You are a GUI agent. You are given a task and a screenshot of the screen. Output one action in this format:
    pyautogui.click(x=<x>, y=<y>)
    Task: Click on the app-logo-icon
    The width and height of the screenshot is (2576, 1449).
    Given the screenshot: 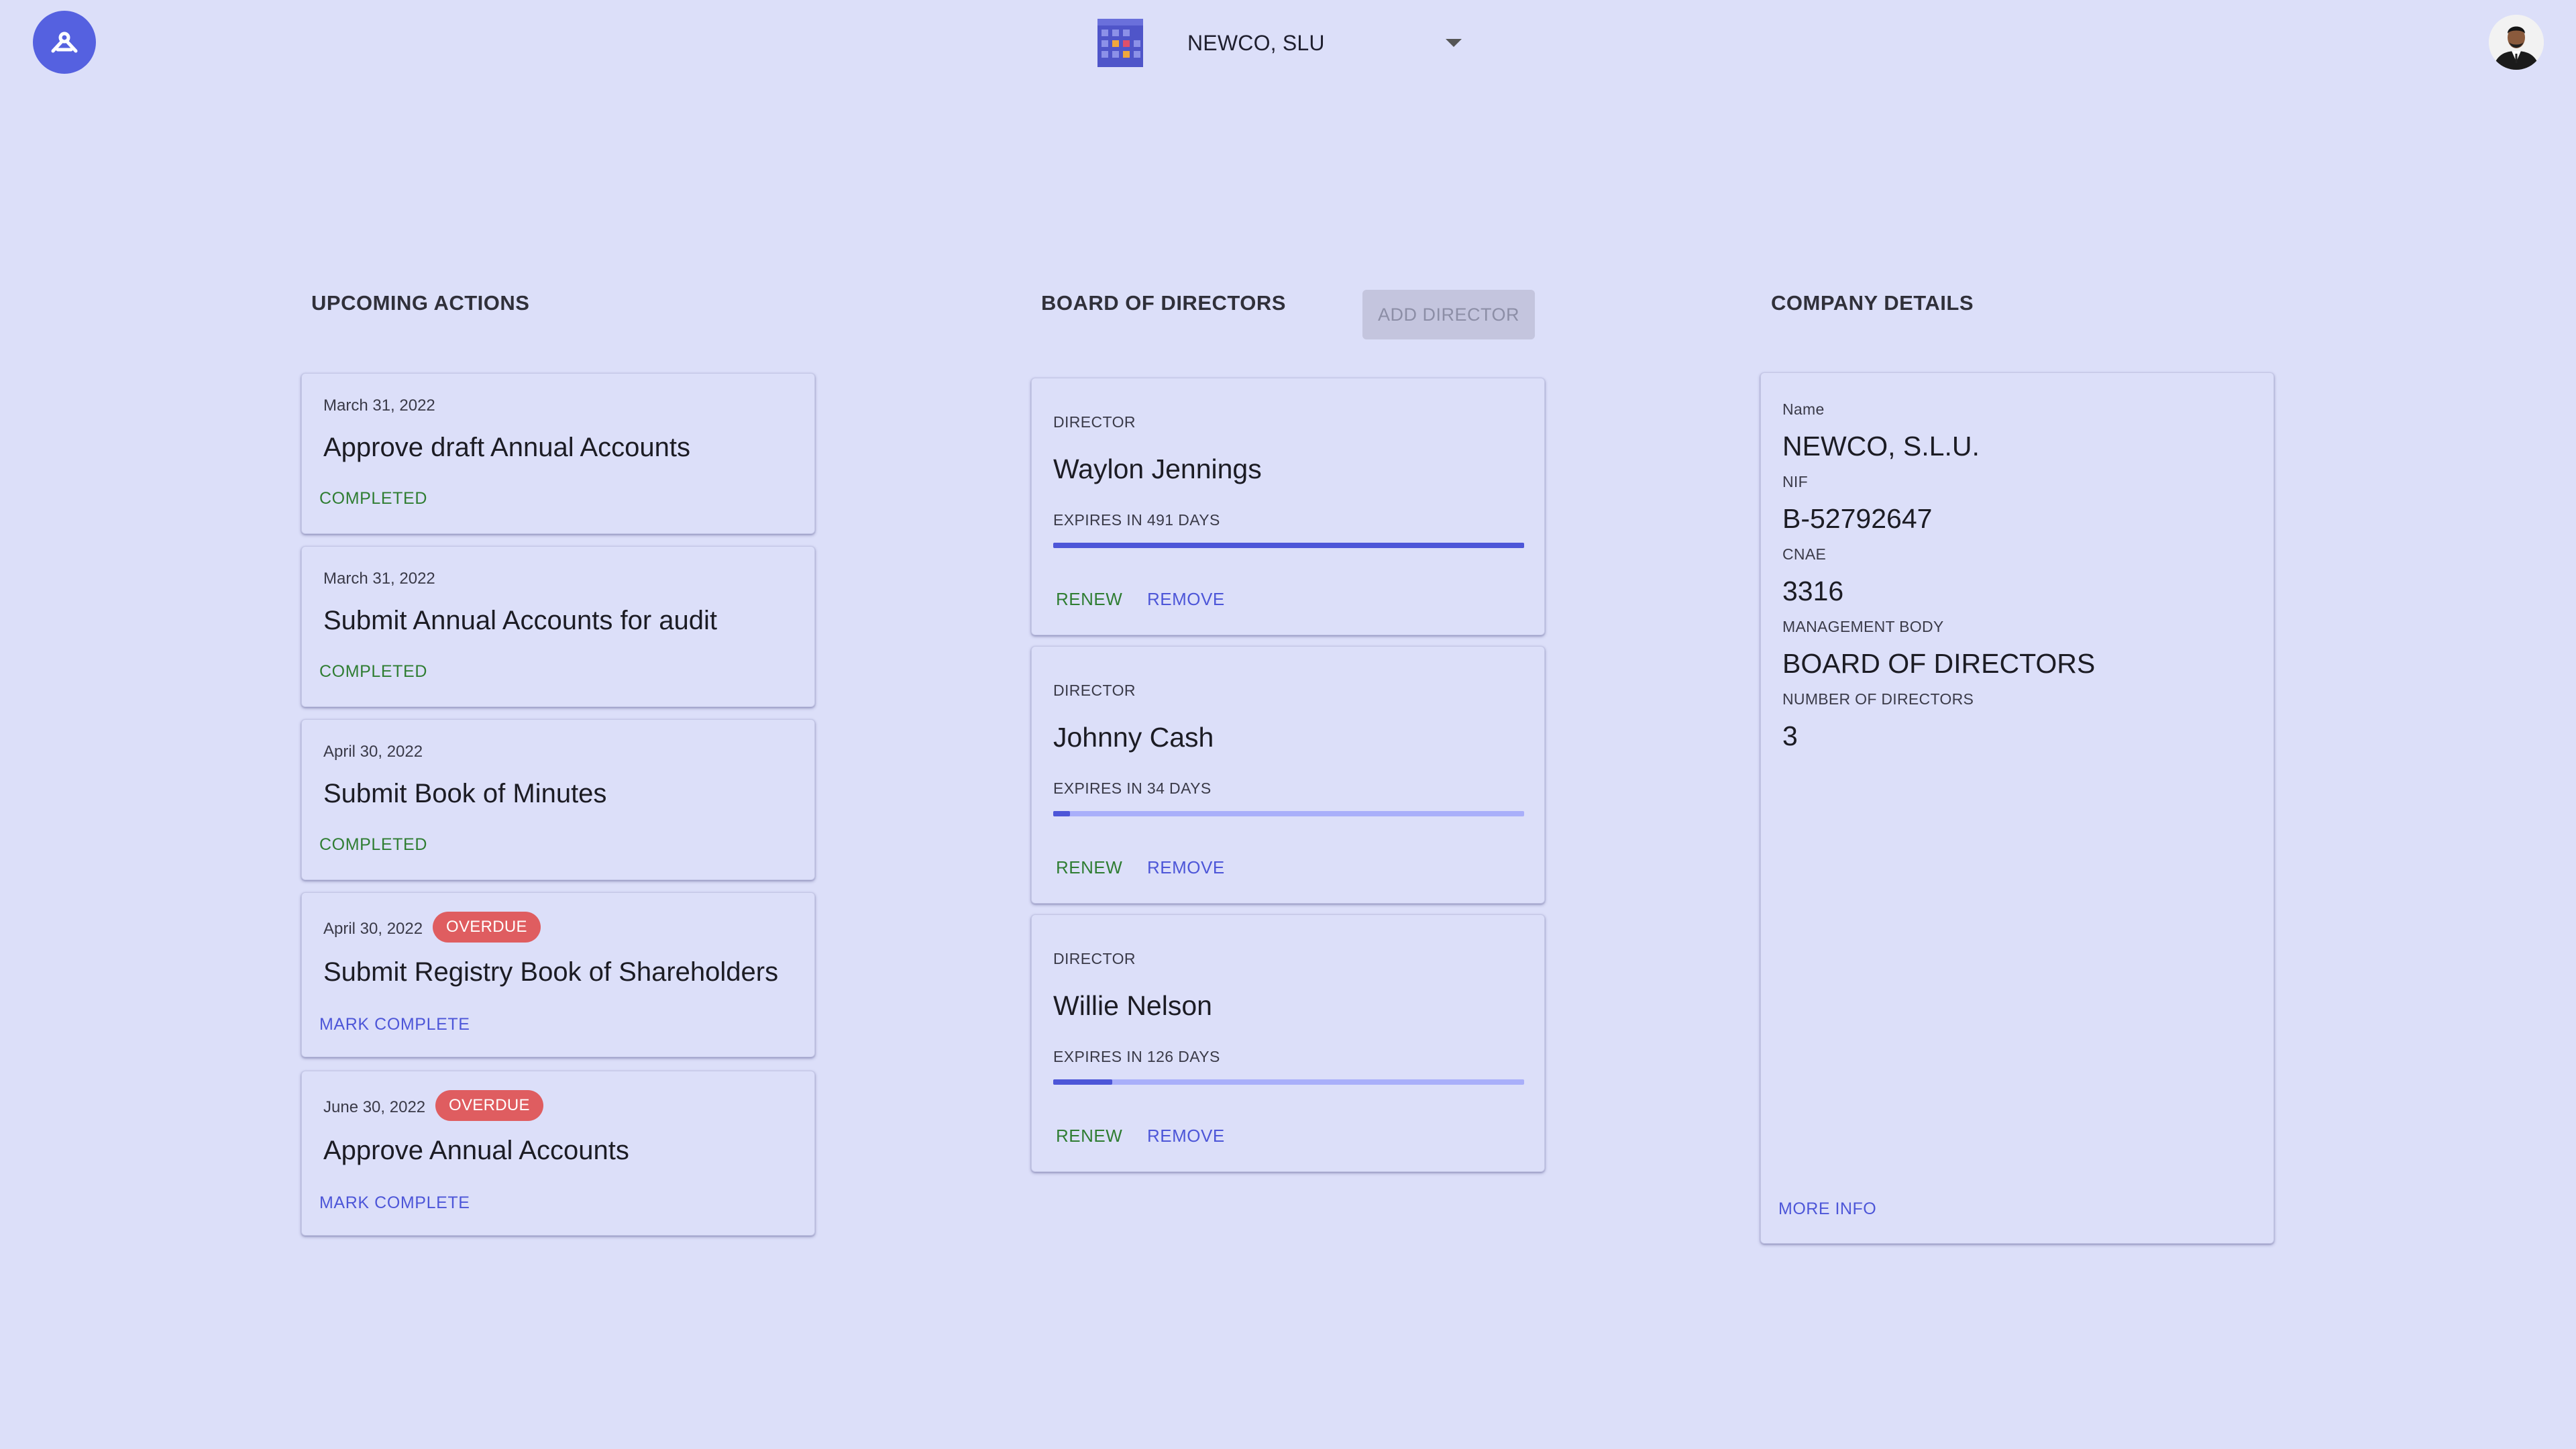 What is the action you would take?
    pyautogui.click(x=64, y=42)
    